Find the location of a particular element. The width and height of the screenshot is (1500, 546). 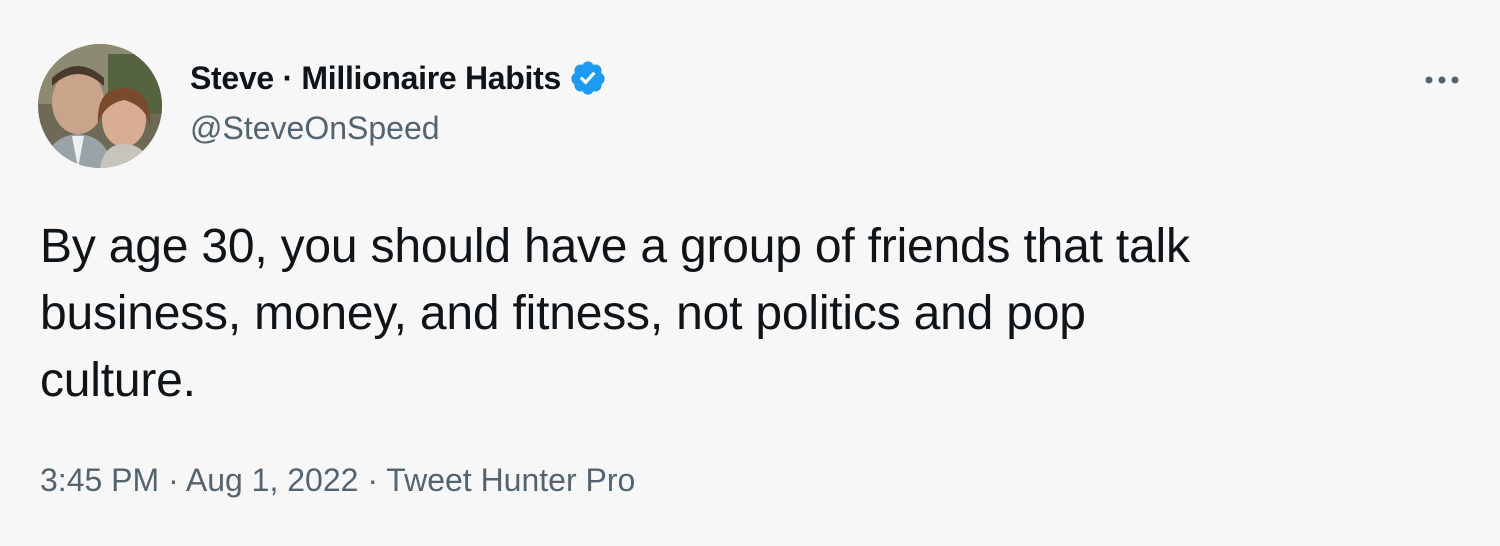

more-options-icon is located at coordinates (1442, 80).